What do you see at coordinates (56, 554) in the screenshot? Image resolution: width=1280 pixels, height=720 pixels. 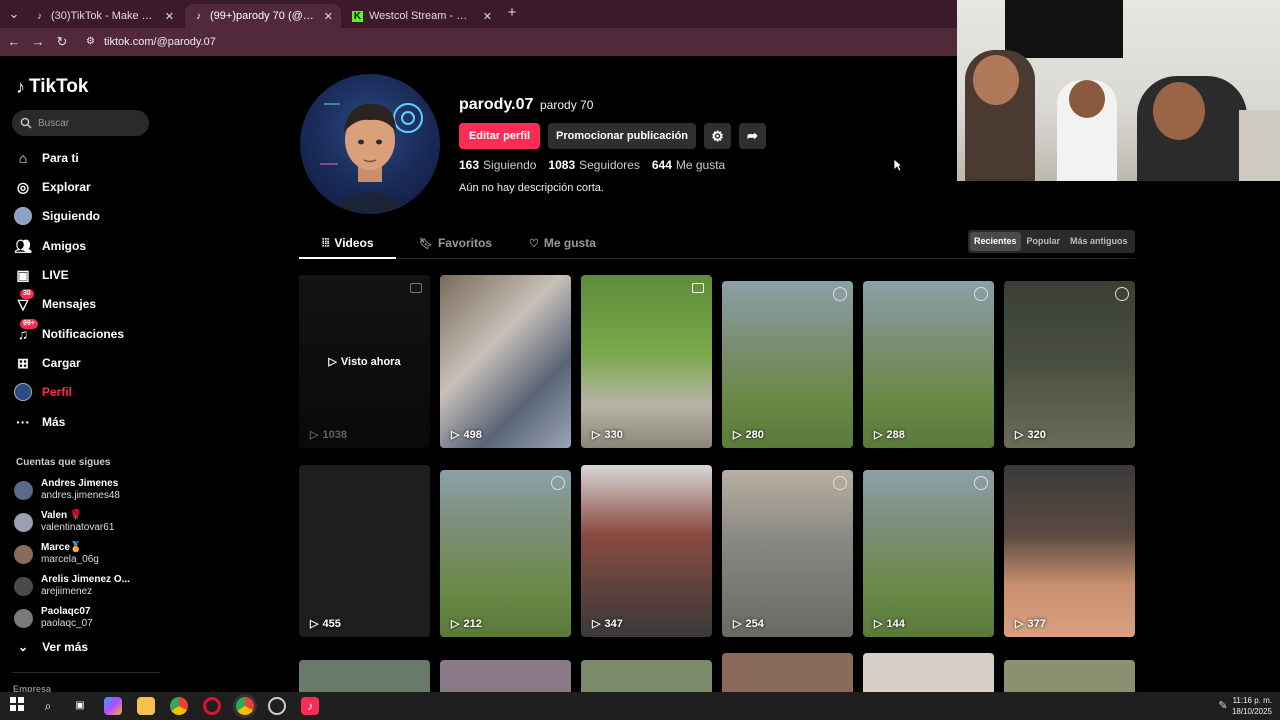 I see `following-account: Marce🏅 marcela_06g` at bounding box center [56, 554].